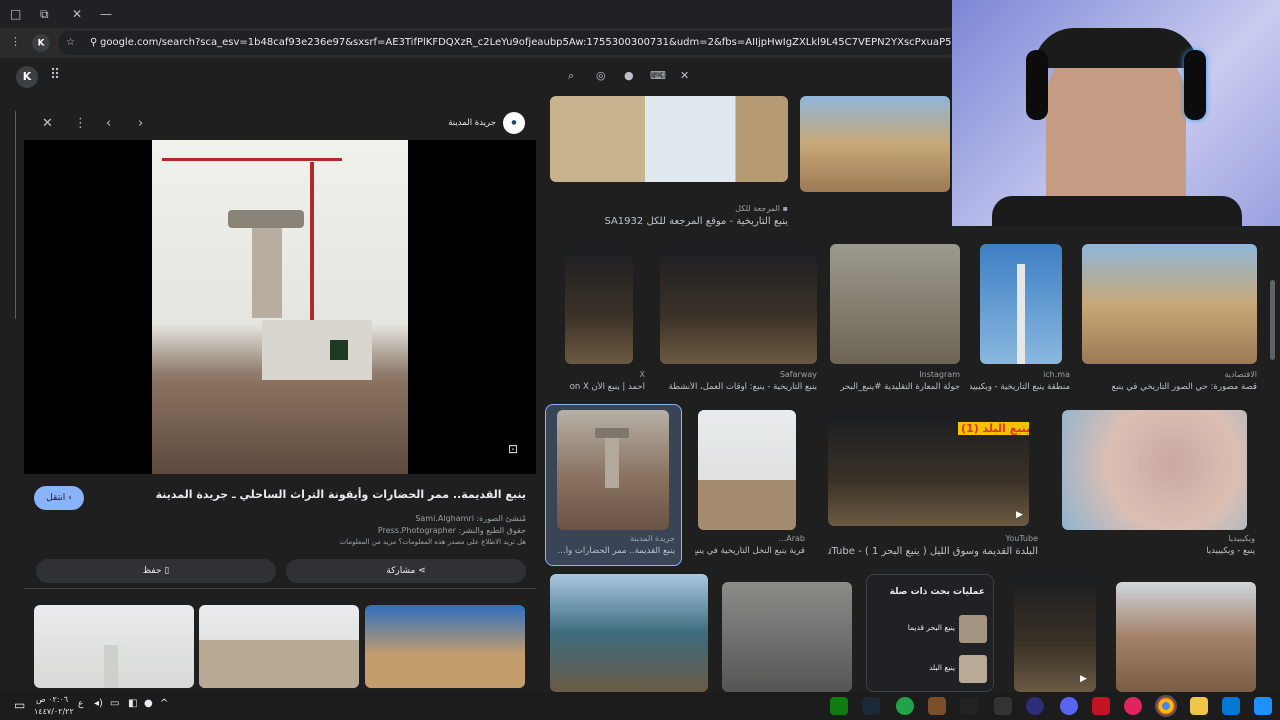  What do you see at coordinates (252, 159) in the screenshot?
I see `crane-boom` at bounding box center [252, 159].